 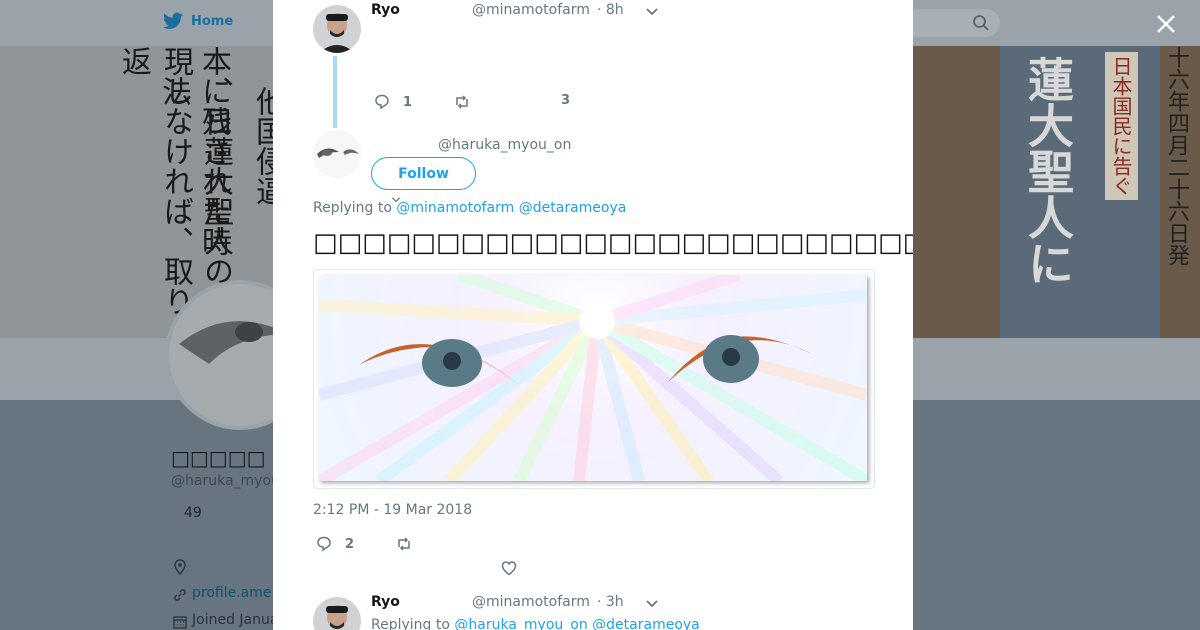 I want to click on mention-link: @minamotofarm, so click(x=455, y=208).